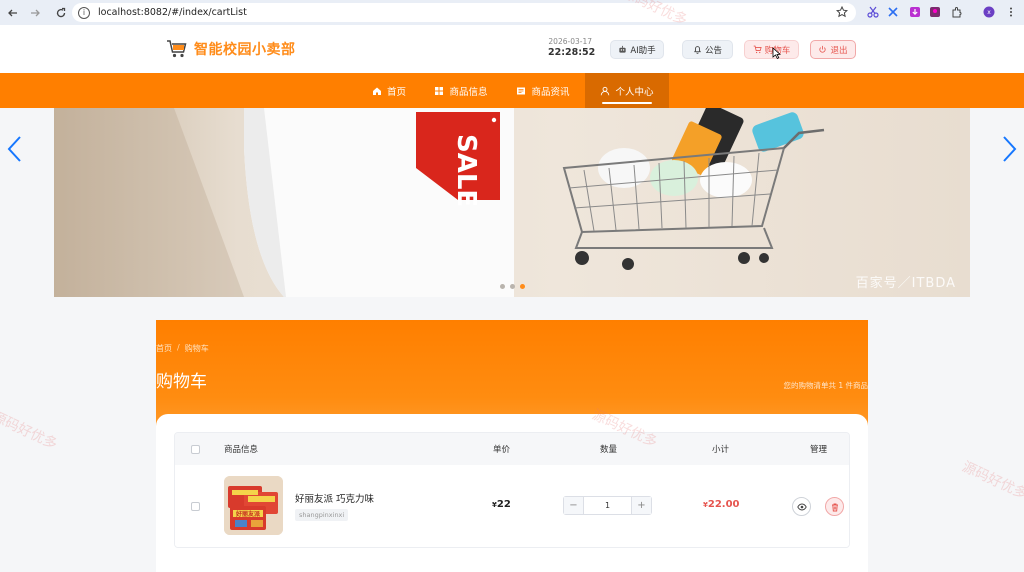 Image resolution: width=1024 pixels, height=572 pixels. What do you see at coordinates (439, 90) in the screenshot?
I see `grid-icon` at bounding box center [439, 90].